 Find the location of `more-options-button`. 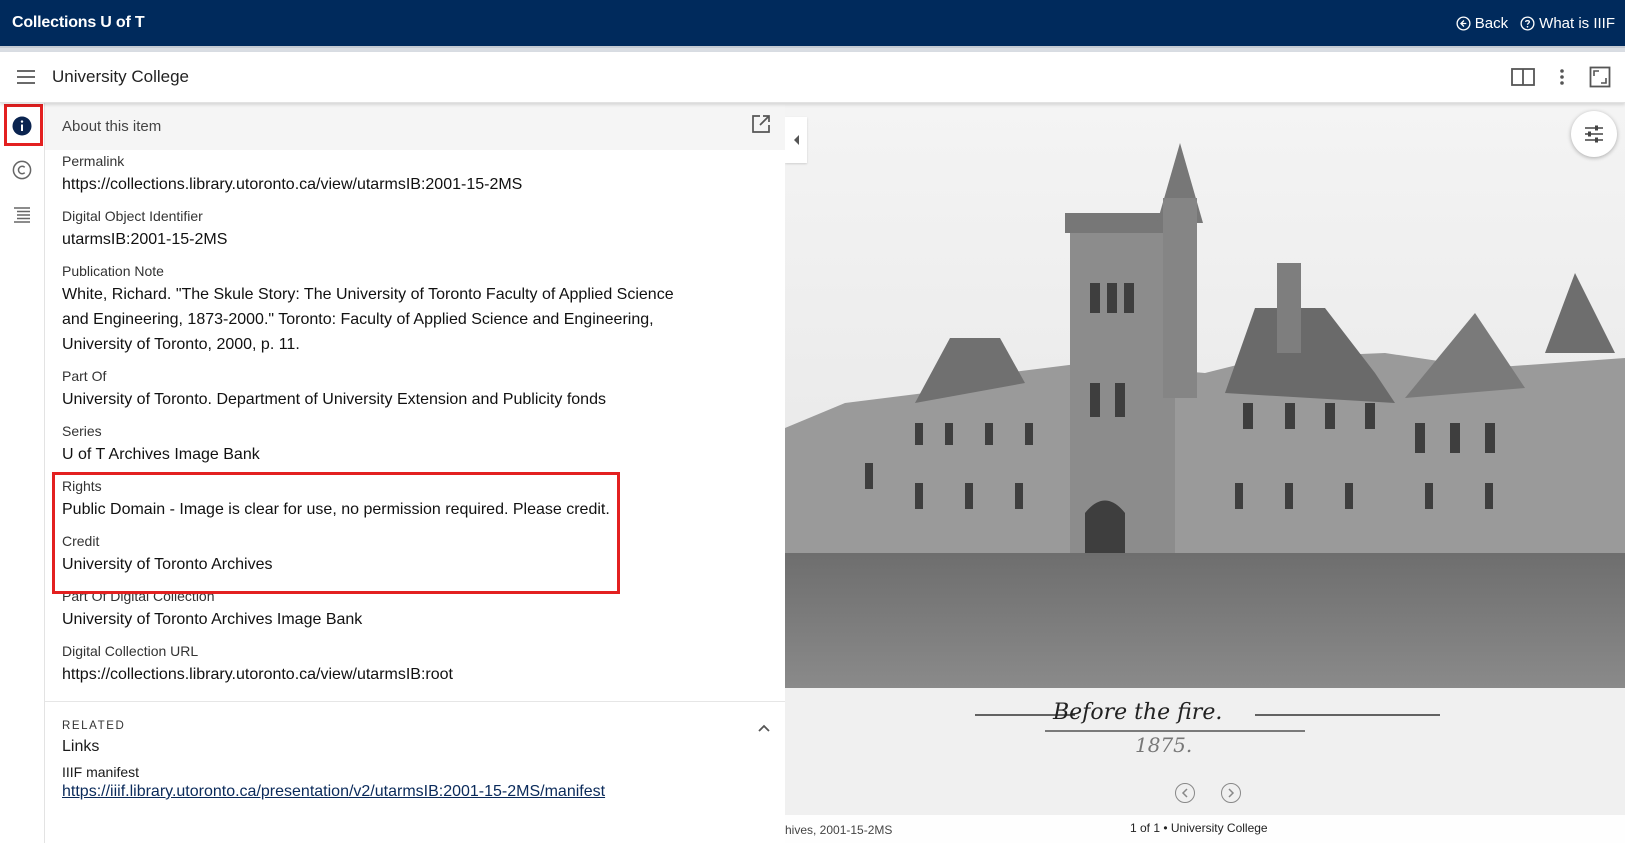

more-options-button is located at coordinates (1562, 77).